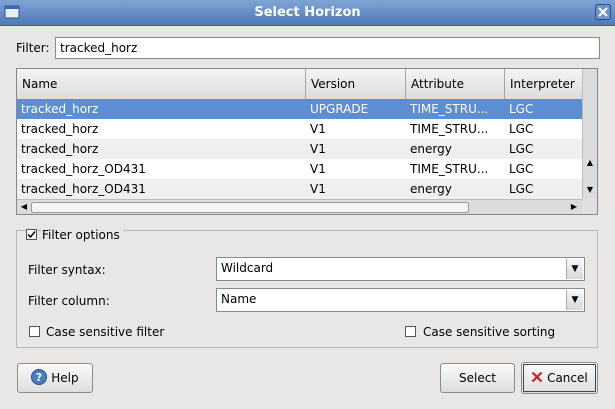  Describe the element at coordinates (574, 207) in the screenshot. I see `scroll-right-icon: ▶` at that location.